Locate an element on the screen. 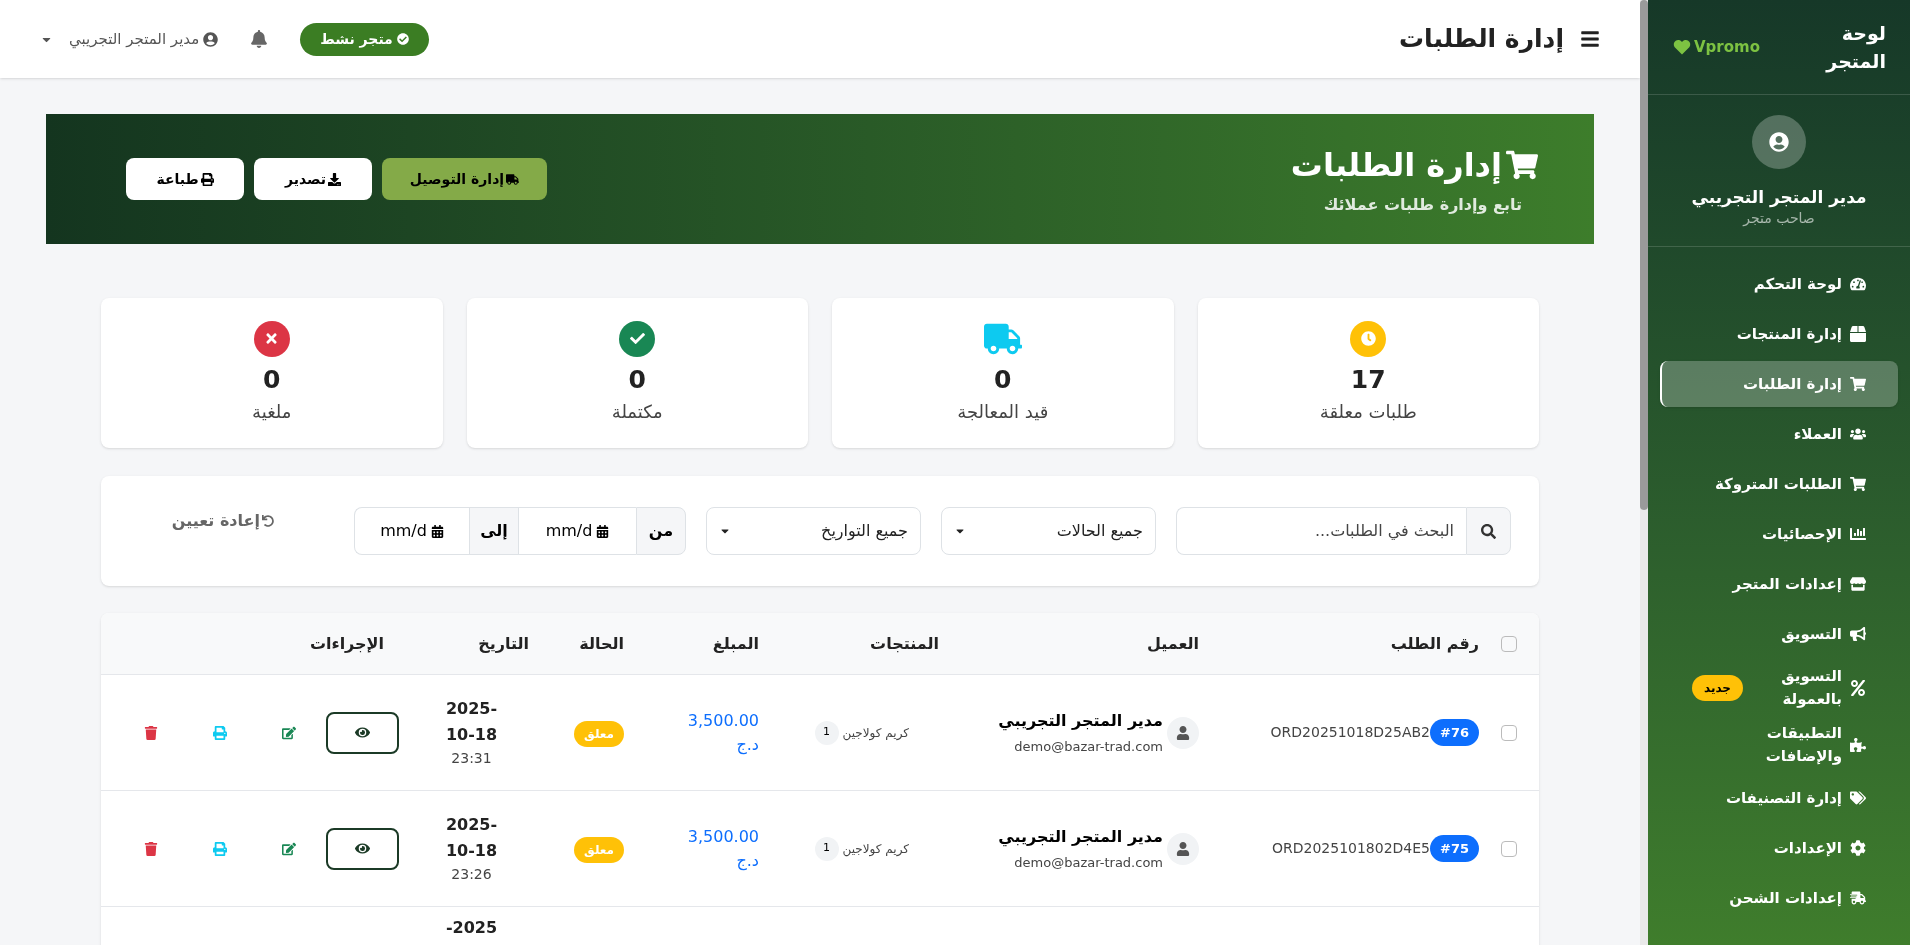  new-badge: جديد is located at coordinates (1718, 687).